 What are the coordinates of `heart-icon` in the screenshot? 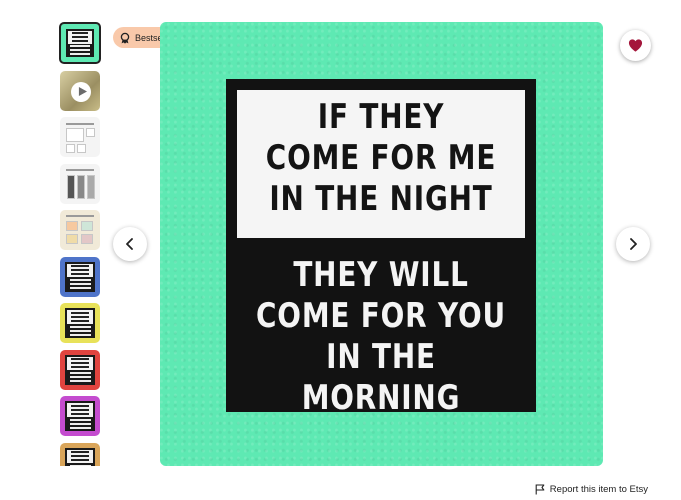 It's located at (635, 45).